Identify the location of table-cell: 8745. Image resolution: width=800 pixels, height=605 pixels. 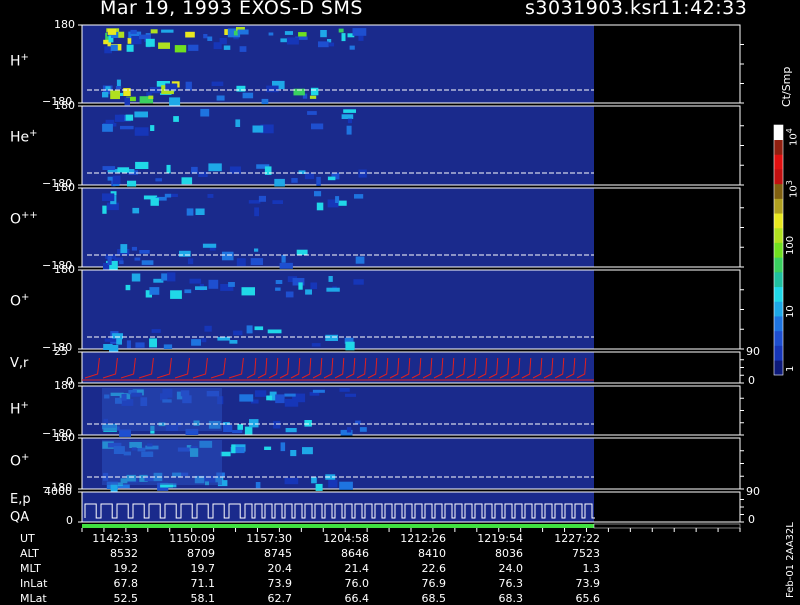
(278, 553).